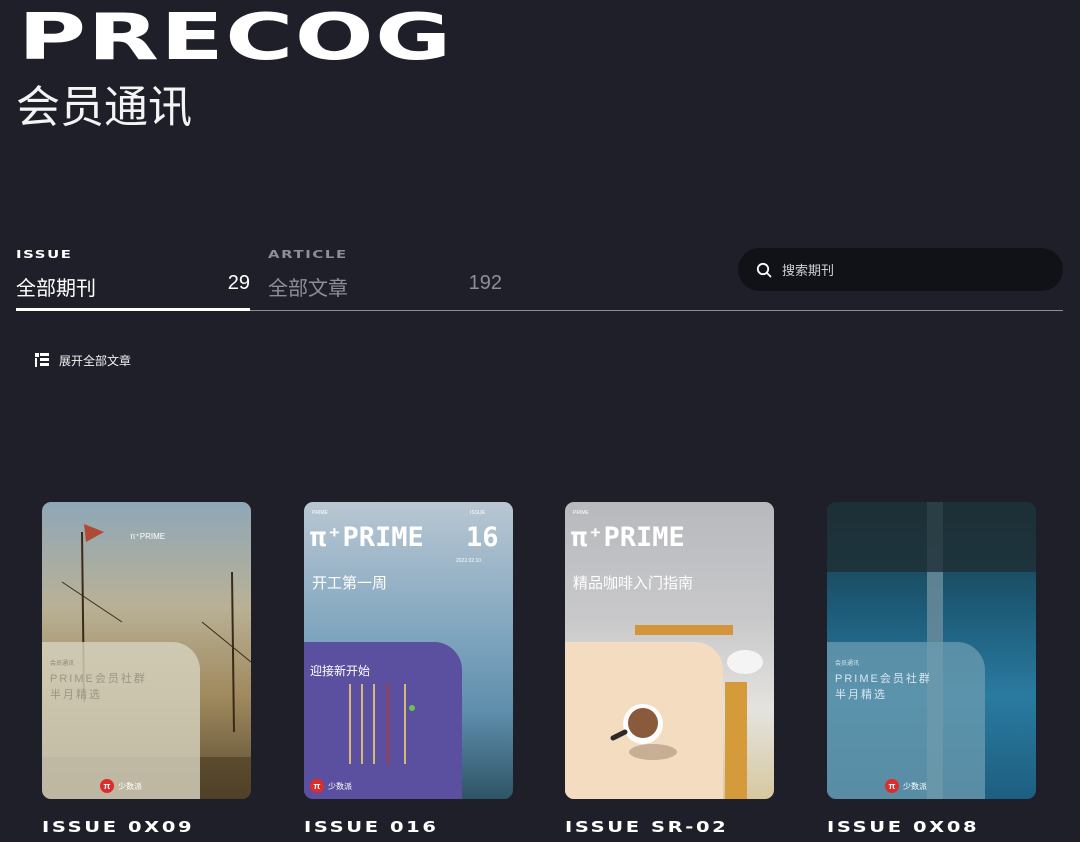 The width and height of the screenshot is (1080, 842). What do you see at coordinates (350, 583) in the screenshot?
I see `cover-headline: 开工第一周` at bounding box center [350, 583].